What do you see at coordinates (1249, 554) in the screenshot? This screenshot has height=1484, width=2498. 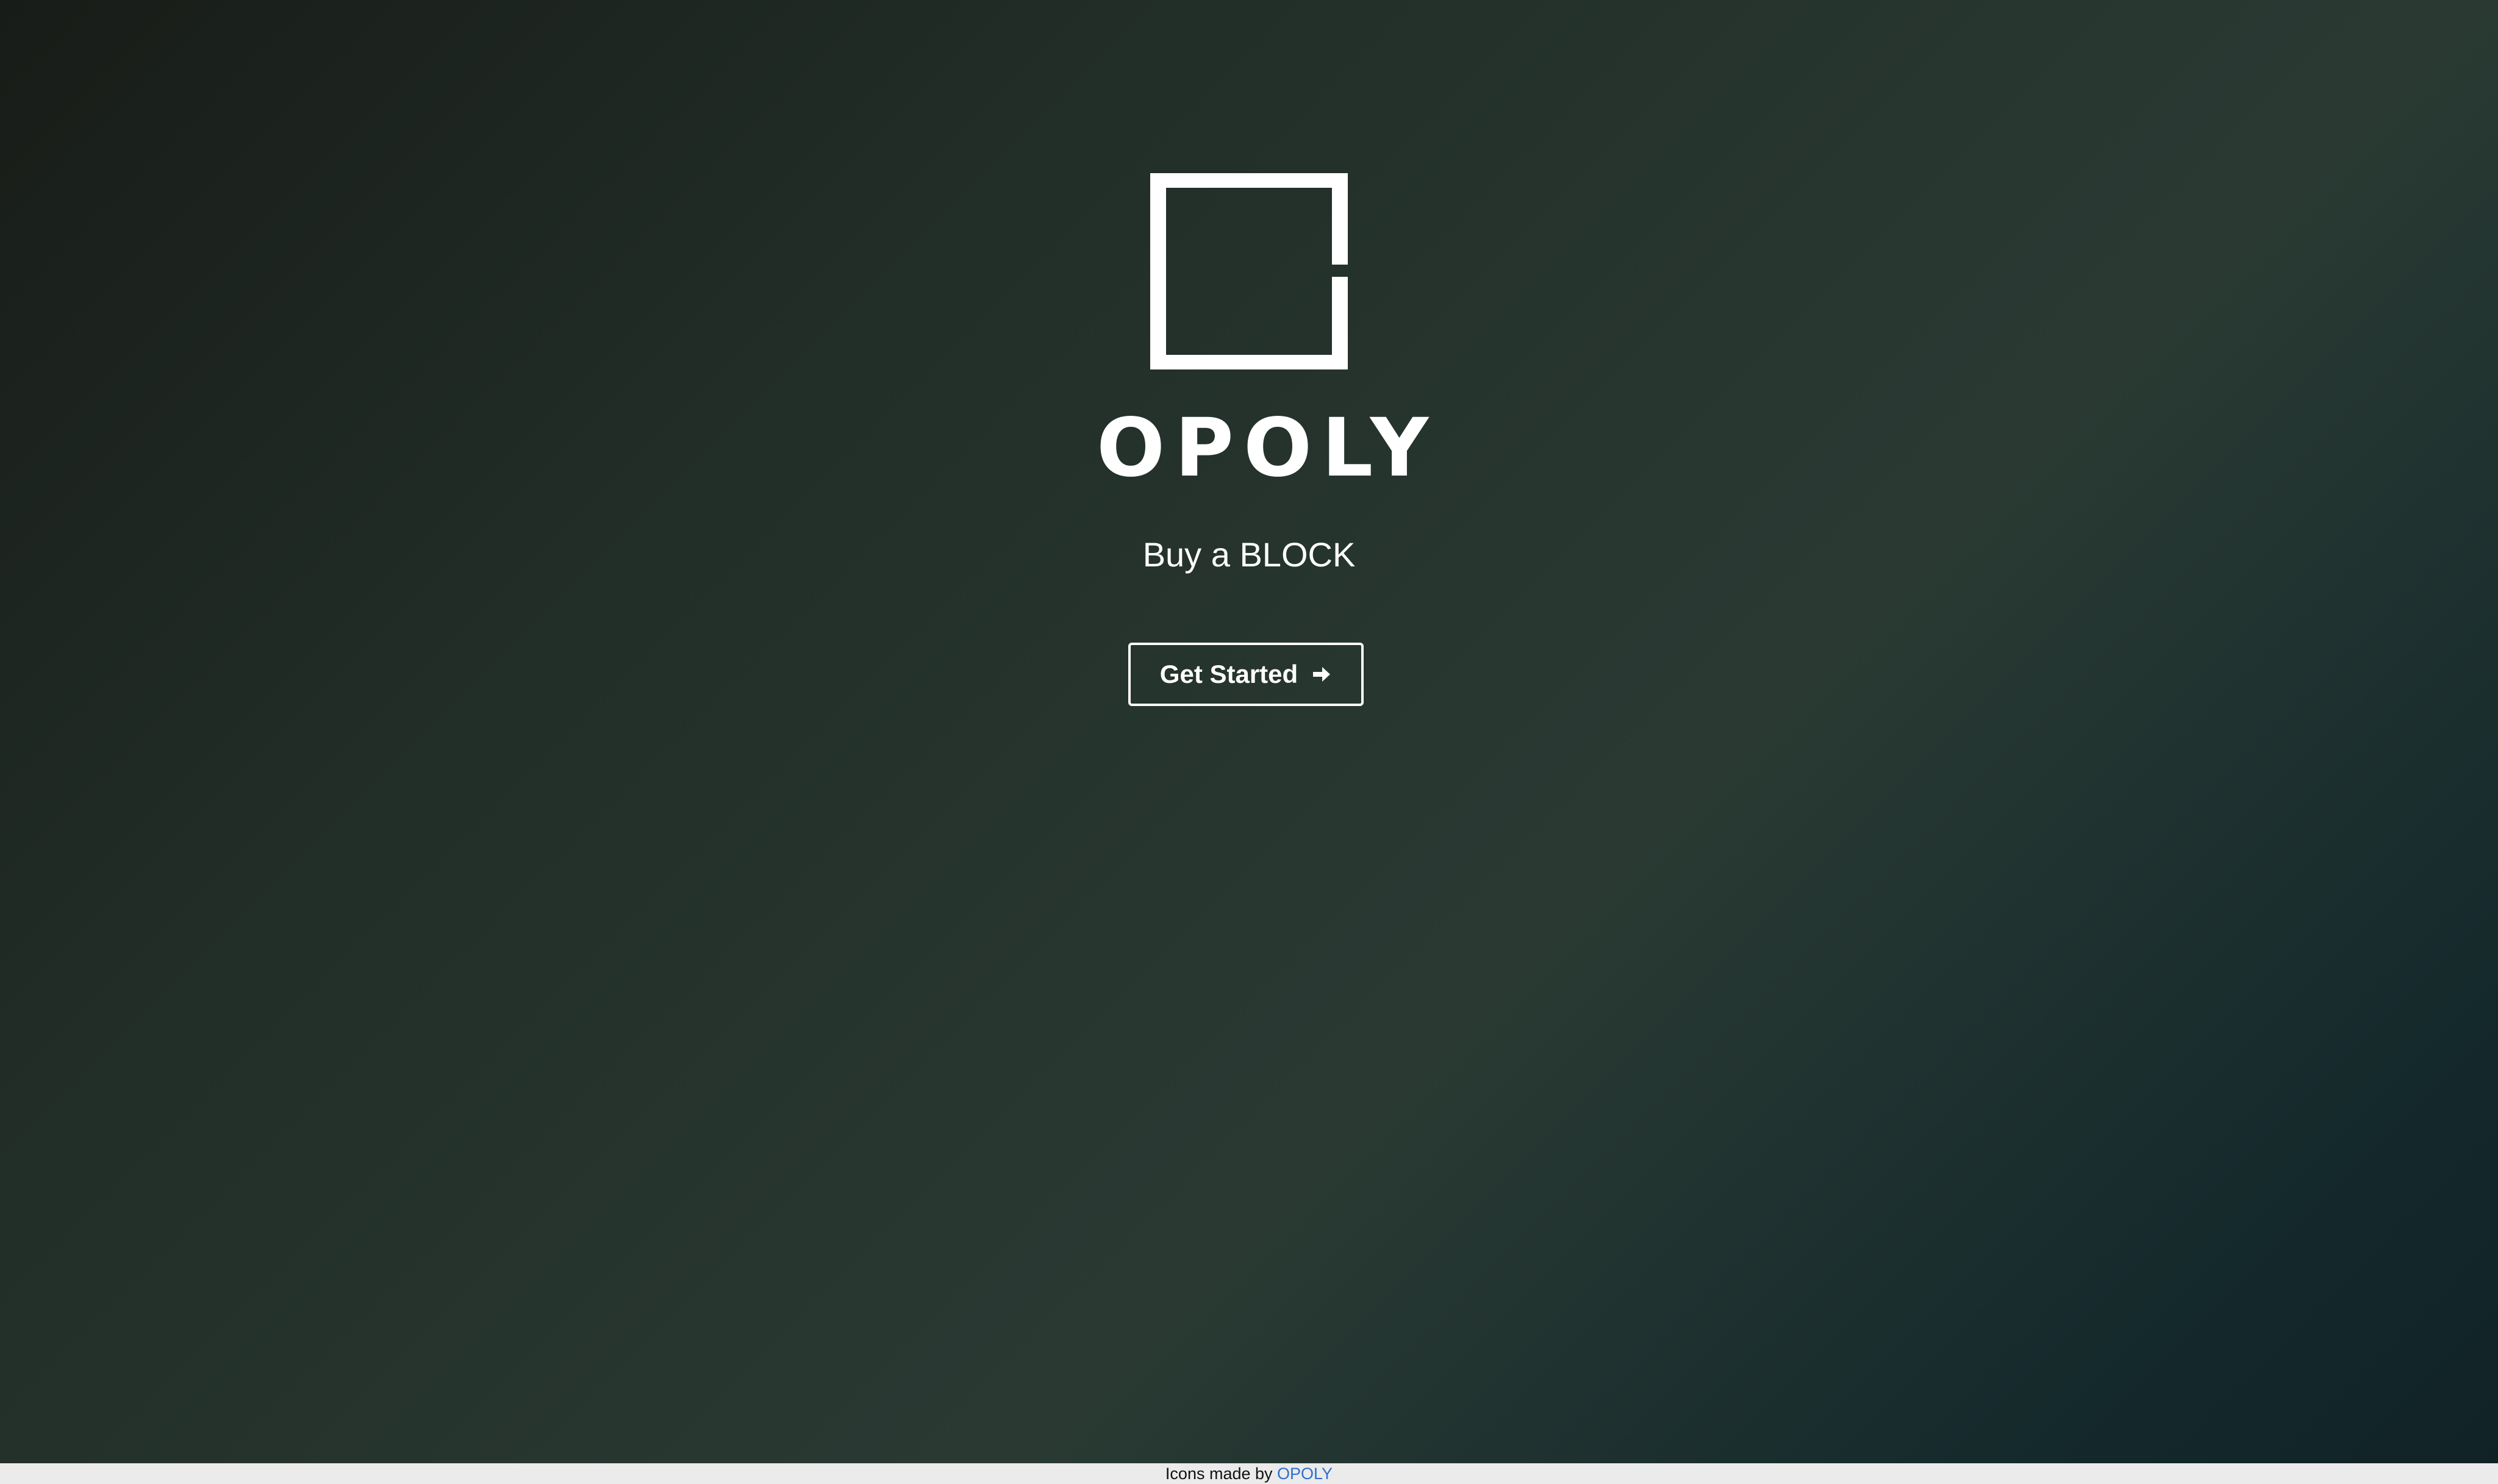 I see `tagline: Buy a BLOCK` at bounding box center [1249, 554].